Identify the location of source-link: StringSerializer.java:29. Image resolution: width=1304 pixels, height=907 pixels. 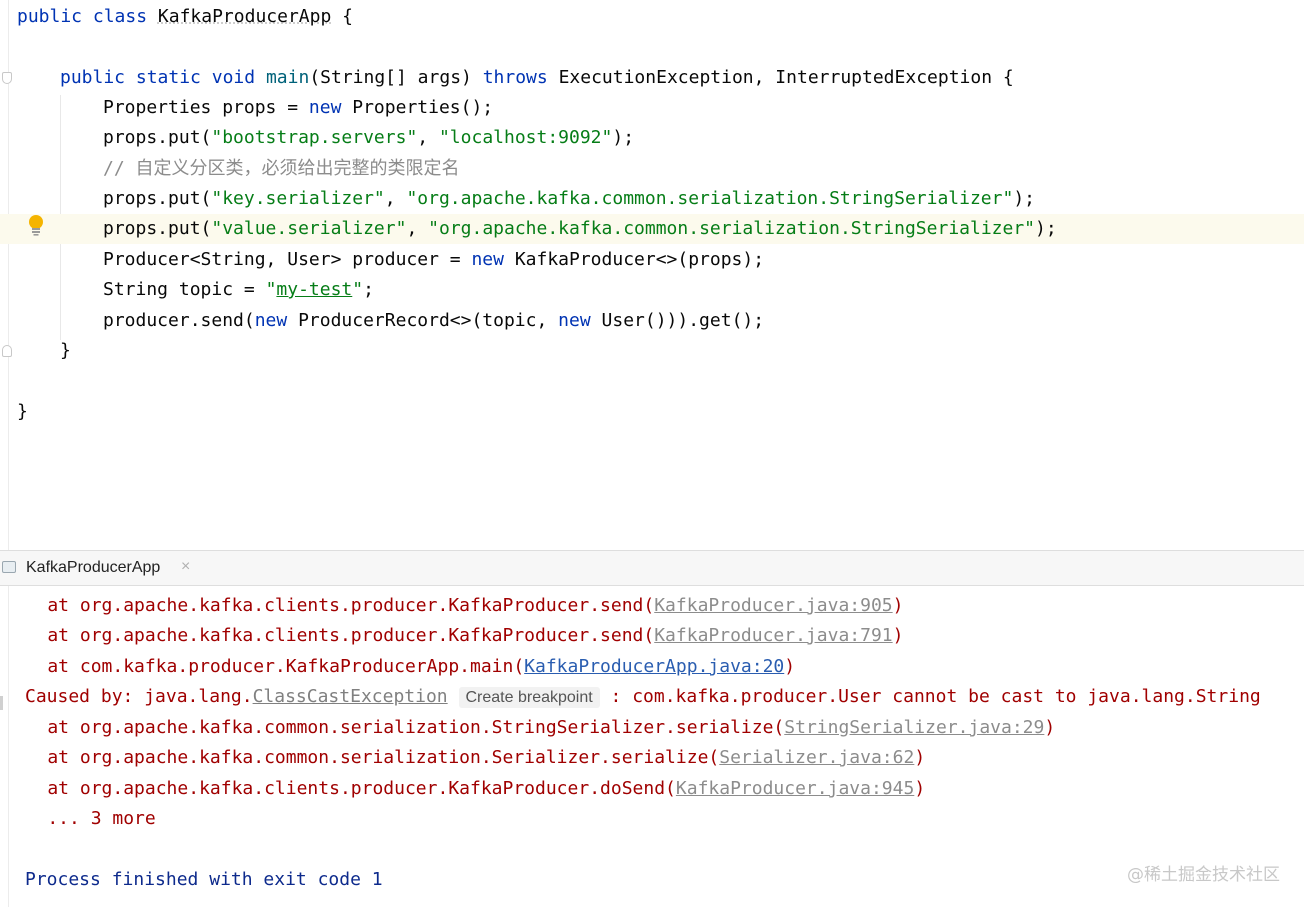
(914, 727).